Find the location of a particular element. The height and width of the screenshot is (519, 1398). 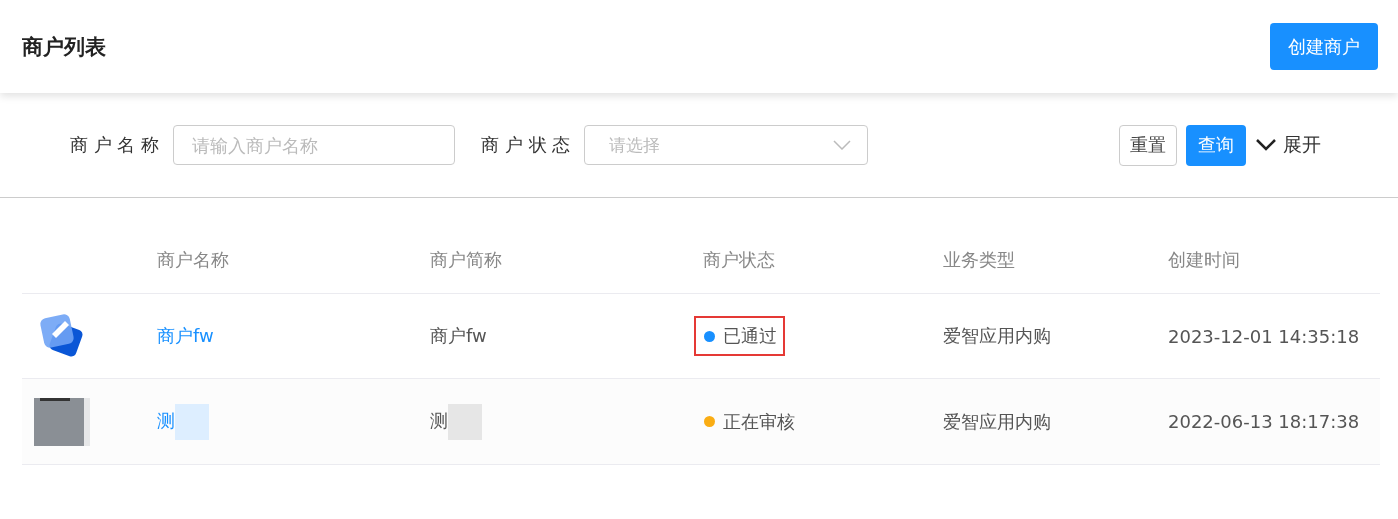

status-select: 请选择 is located at coordinates (726, 145).